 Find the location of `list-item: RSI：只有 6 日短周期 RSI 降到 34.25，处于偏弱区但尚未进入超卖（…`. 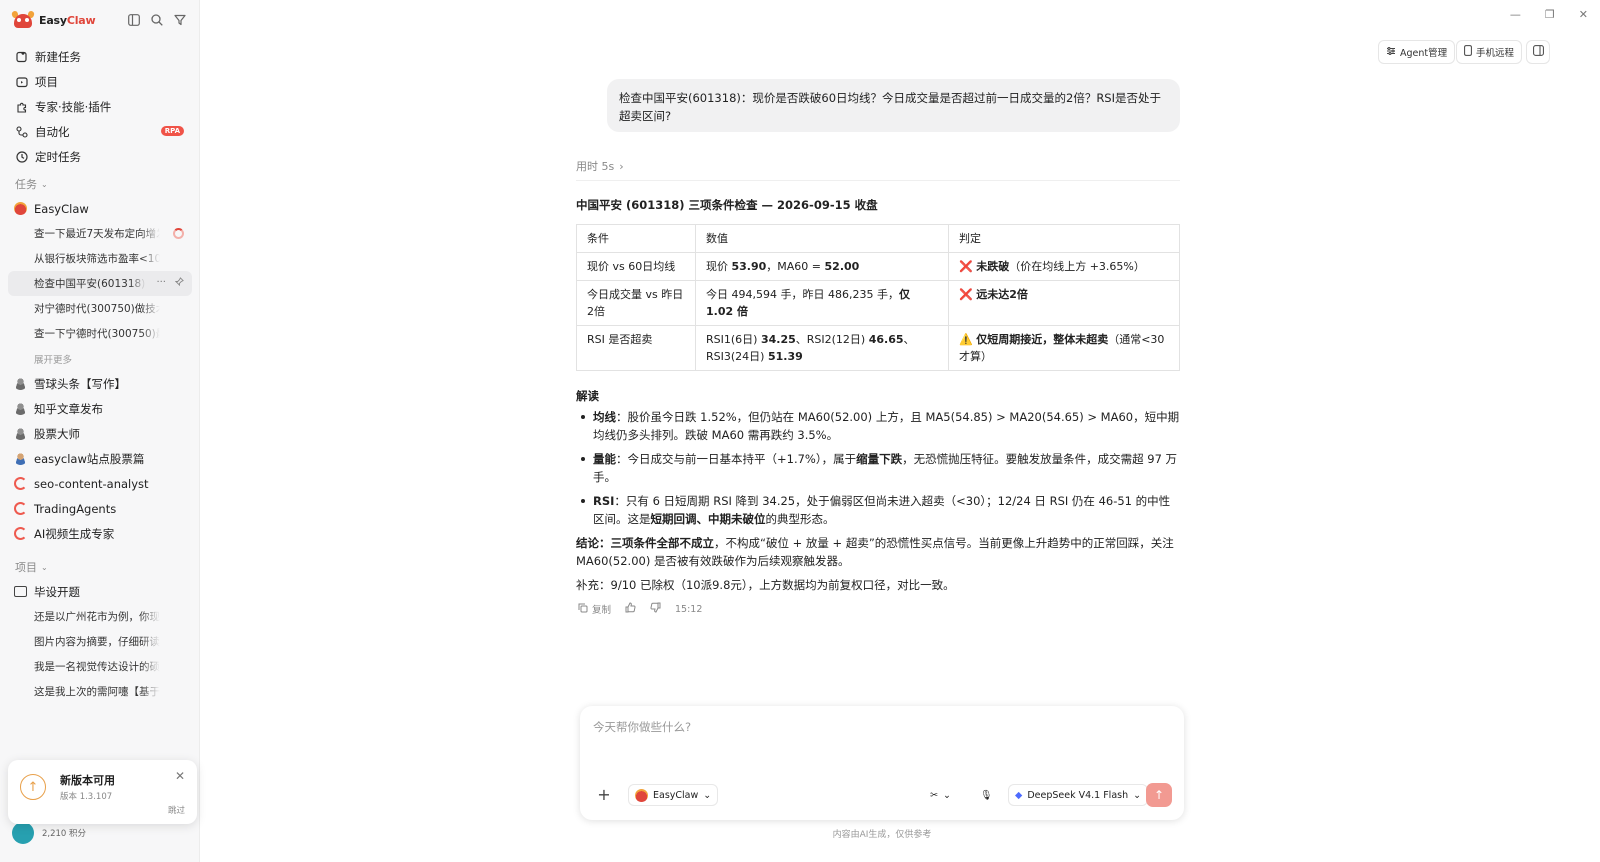

list-item: RSI：只有 6 日短周期 RSI 降到 34.25，处于偏弱区但尚未进入超卖（… is located at coordinates (878, 510).